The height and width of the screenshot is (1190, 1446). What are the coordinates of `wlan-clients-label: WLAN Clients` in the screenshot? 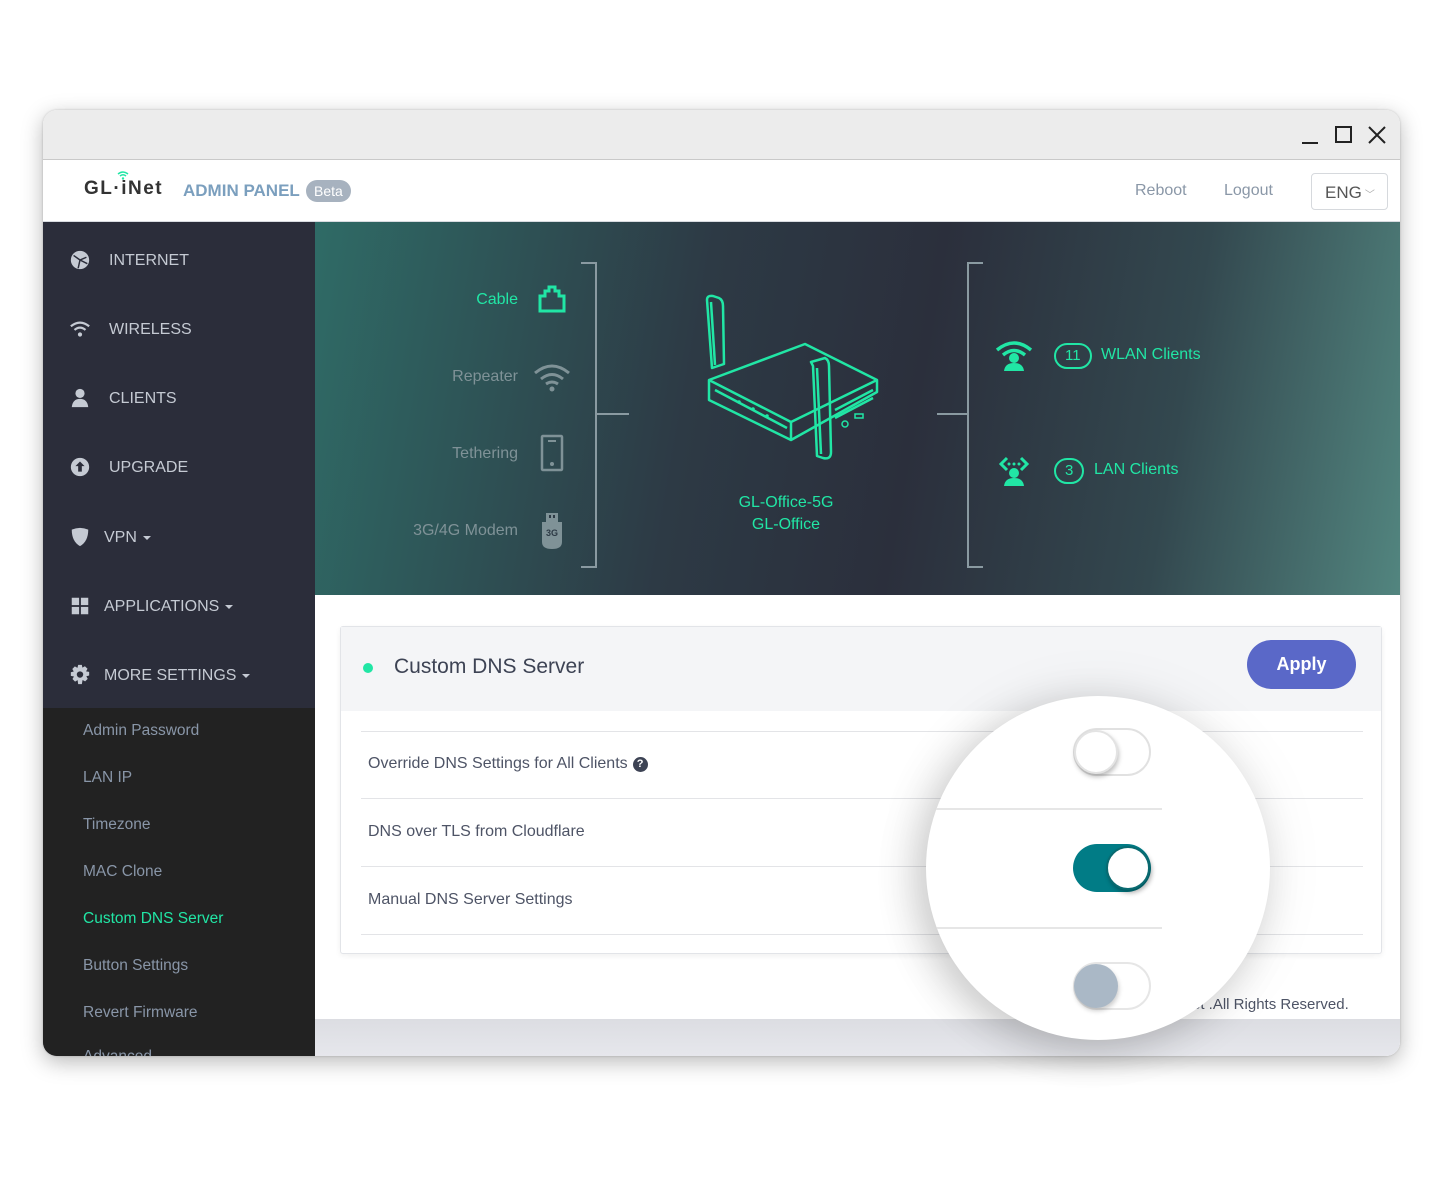 It's located at (1151, 354).